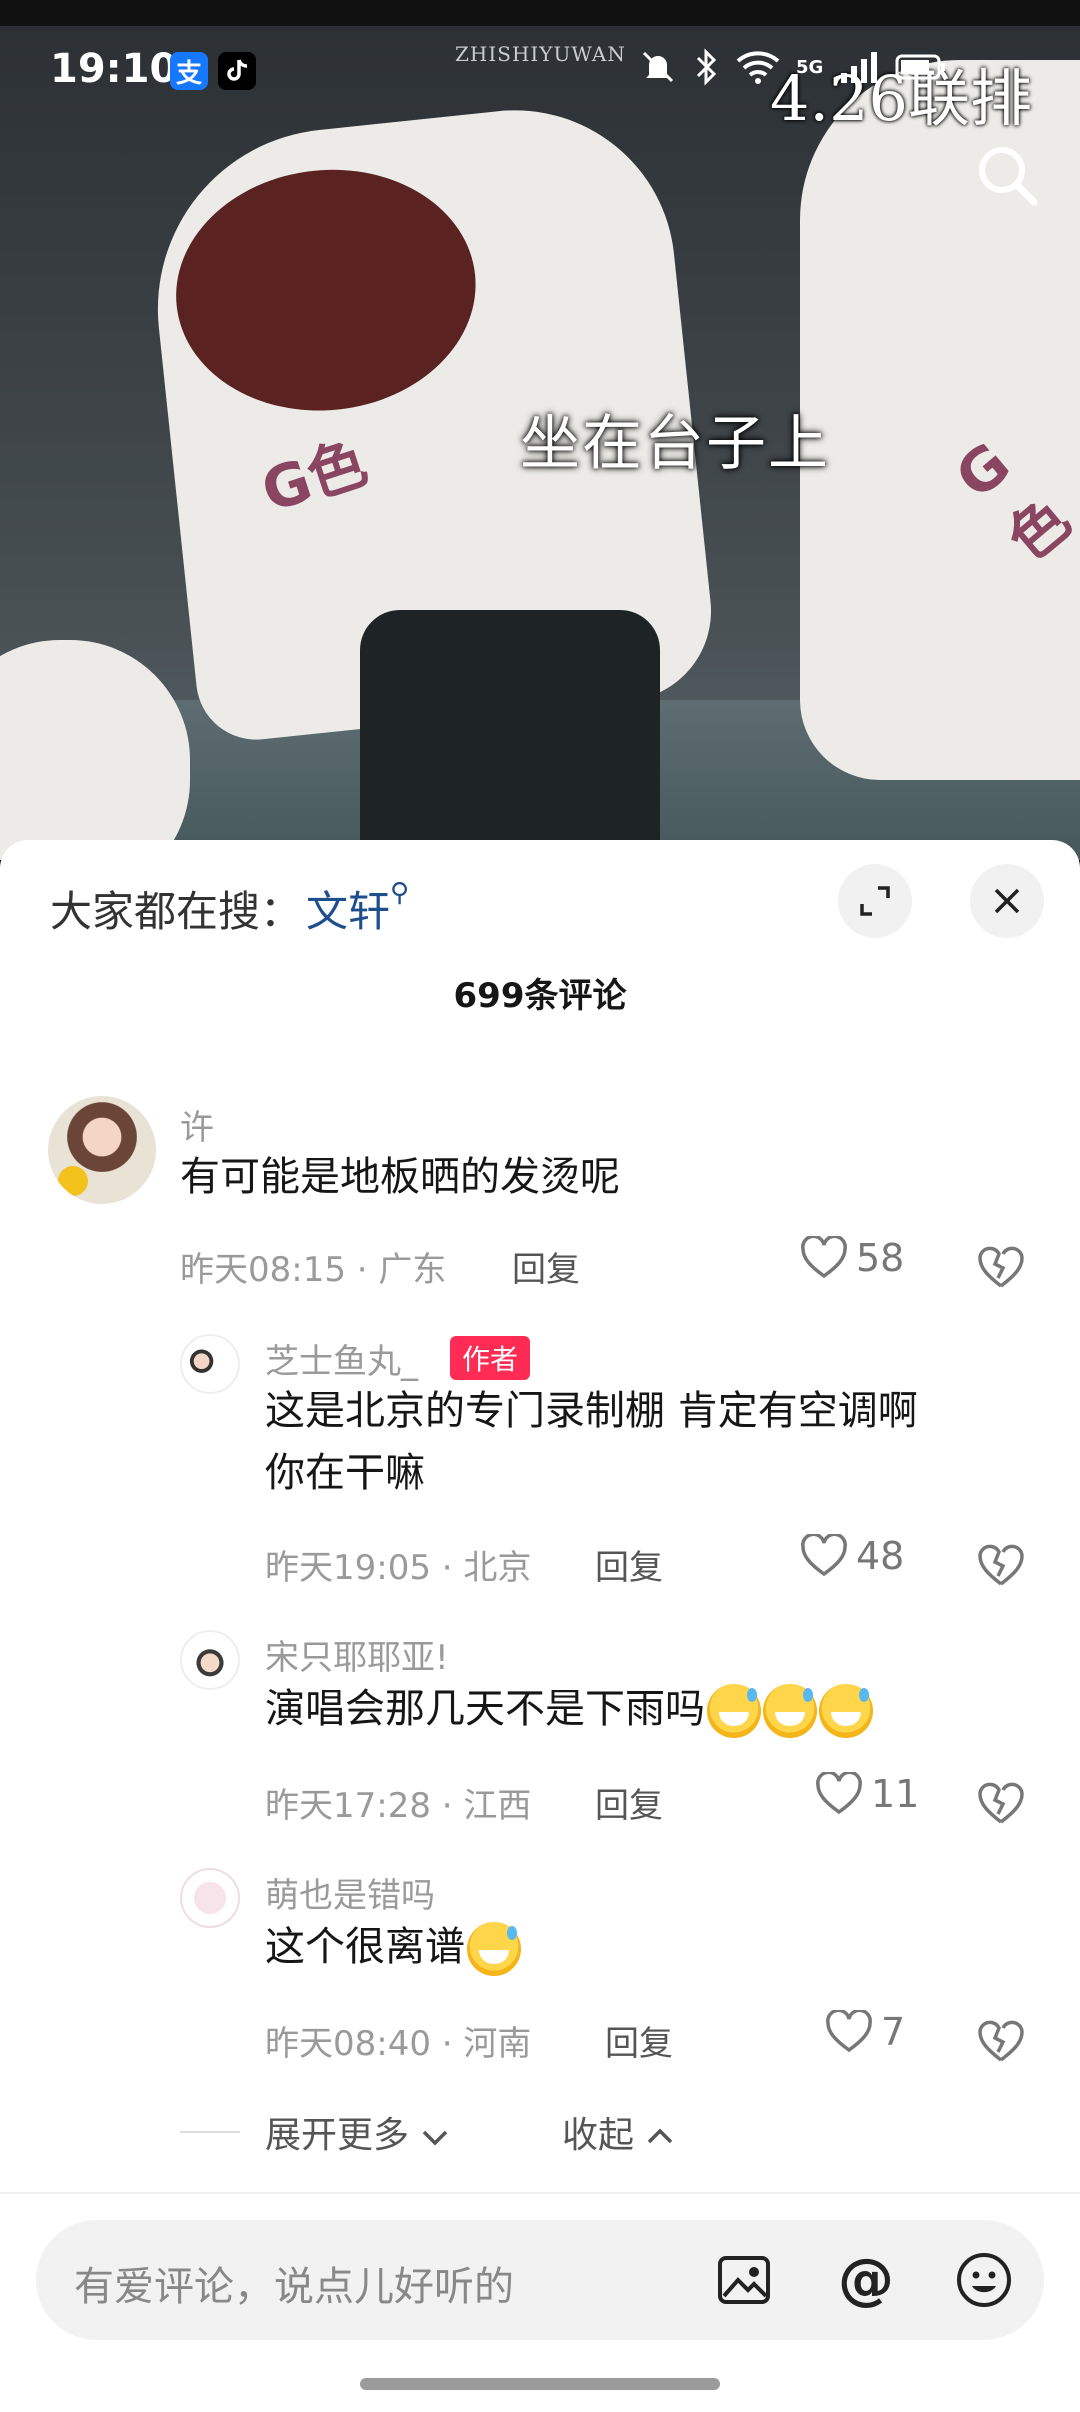  I want to click on comment-count: 699条评论, so click(540, 996).